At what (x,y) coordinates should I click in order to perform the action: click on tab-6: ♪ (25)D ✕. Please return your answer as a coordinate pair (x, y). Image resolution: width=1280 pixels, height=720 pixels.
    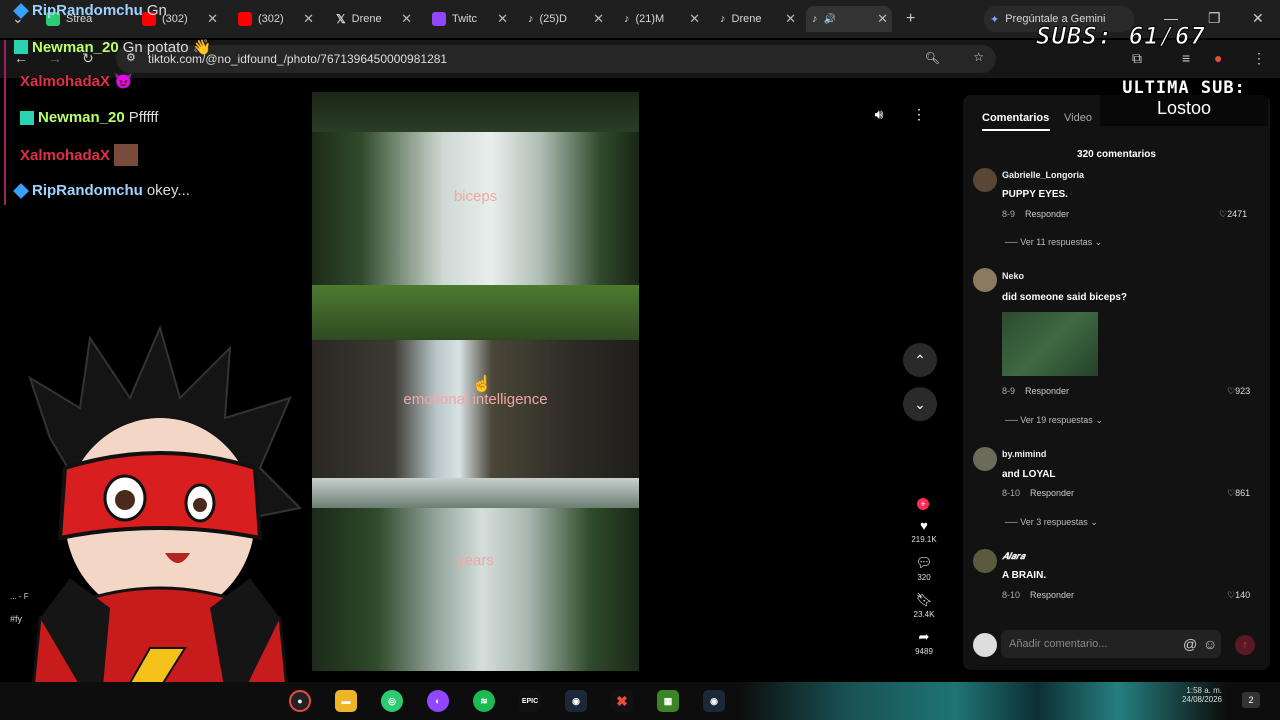
    Looking at the image, I should click on (565, 19).